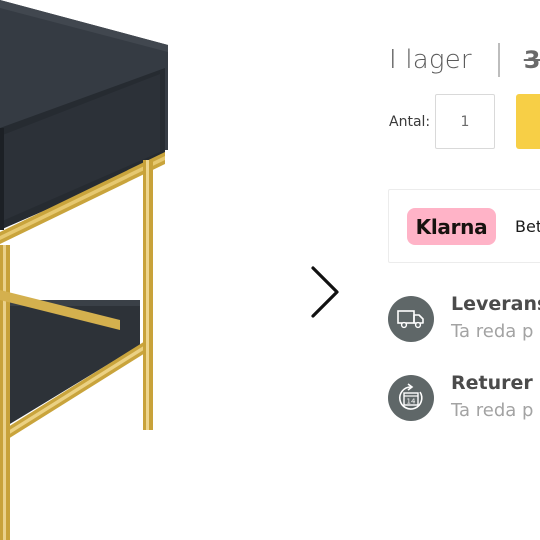 The image size is (540, 540). Describe the element at coordinates (492, 331) in the screenshot. I see `delivery-subtitle: Ta reda p` at that location.